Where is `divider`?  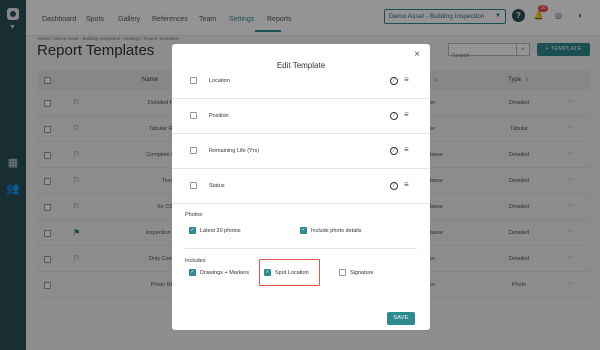
divider is located at coordinates (301, 248).